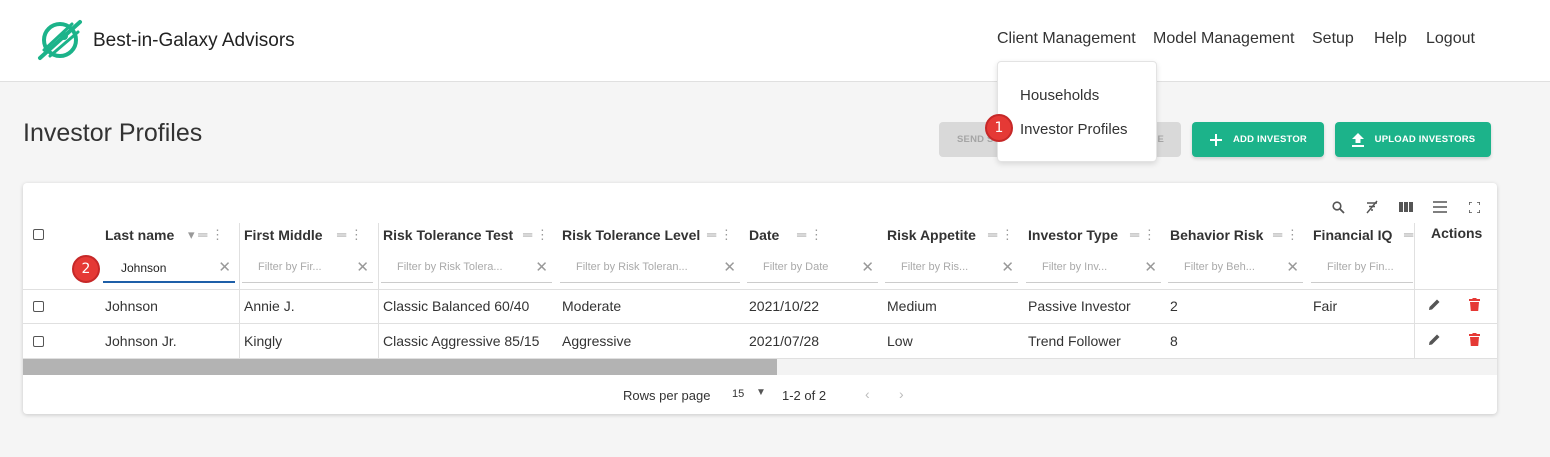 The image size is (1550, 457). Describe the element at coordinates (1338, 207) in the screenshot. I see `search-icon` at that location.